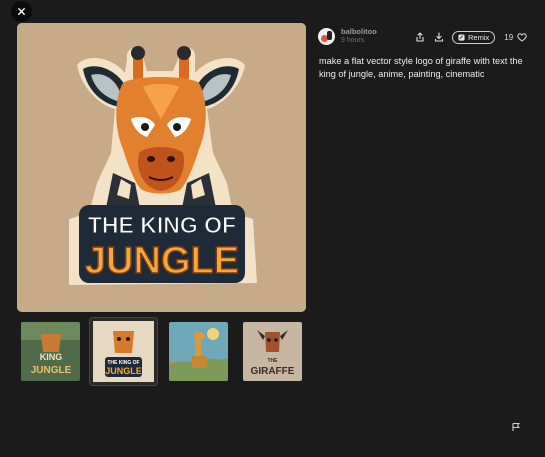 The image size is (545, 457). I want to click on close-icon, so click(21, 11).